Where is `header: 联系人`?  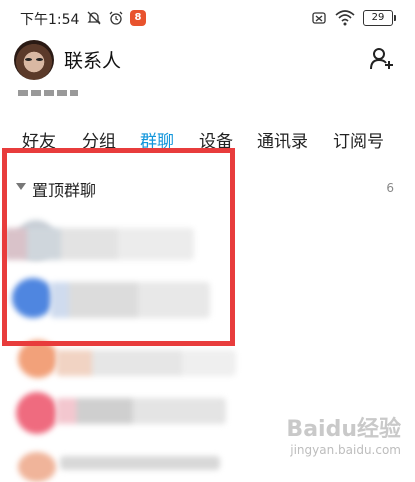
header: 联系人 is located at coordinates (207, 61).